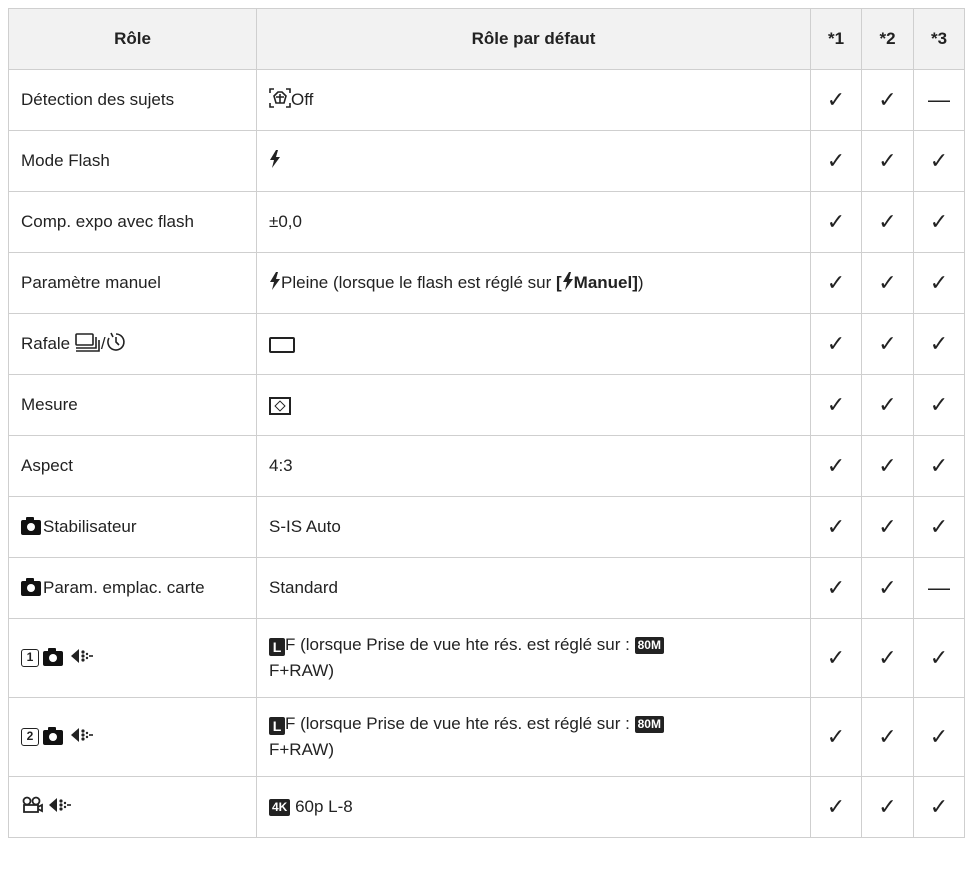 This screenshot has height=887, width=972. I want to click on default-text-end: ), so click(640, 282).